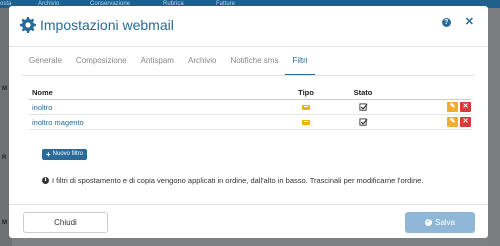 The height and width of the screenshot is (246, 500). Describe the element at coordinates (363, 92) in the screenshot. I see `col-header-stato: Stato` at that location.